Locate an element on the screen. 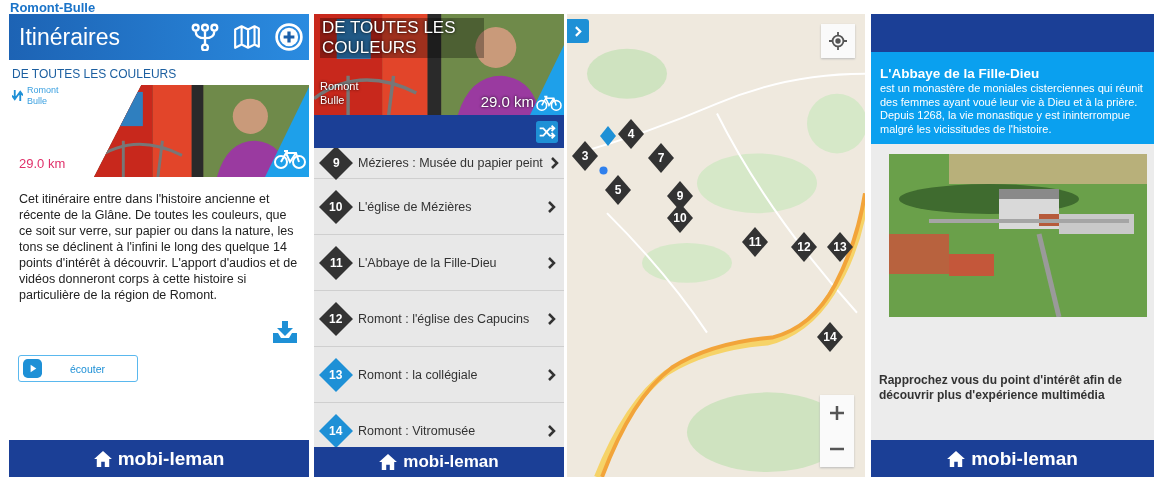 The height and width of the screenshot is (477, 1154). route-title: DE TOUTES LES COULEURS is located at coordinates (94, 74).